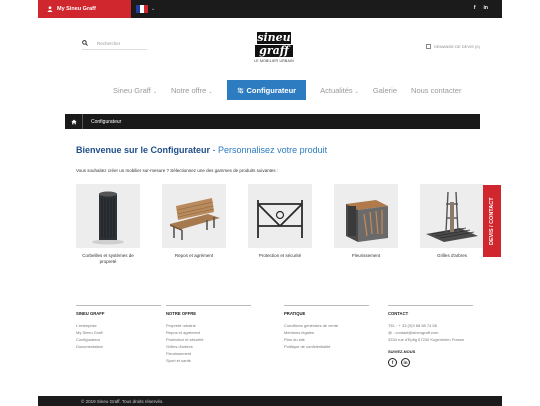 Image resolution: width=540 pixels, height=406 pixels. I want to click on footer-col-title: CONTACT, so click(398, 313).